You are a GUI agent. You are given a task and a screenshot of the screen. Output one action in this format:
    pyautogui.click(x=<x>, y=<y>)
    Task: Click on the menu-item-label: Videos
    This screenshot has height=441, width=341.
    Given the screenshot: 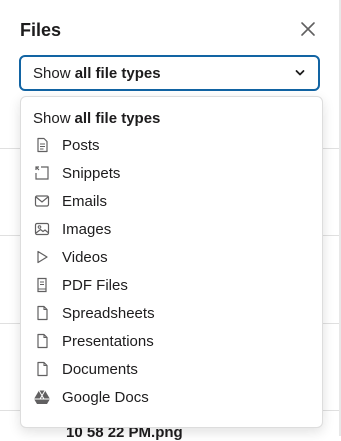 What is the action you would take?
    pyautogui.click(x=85, y=257)
    